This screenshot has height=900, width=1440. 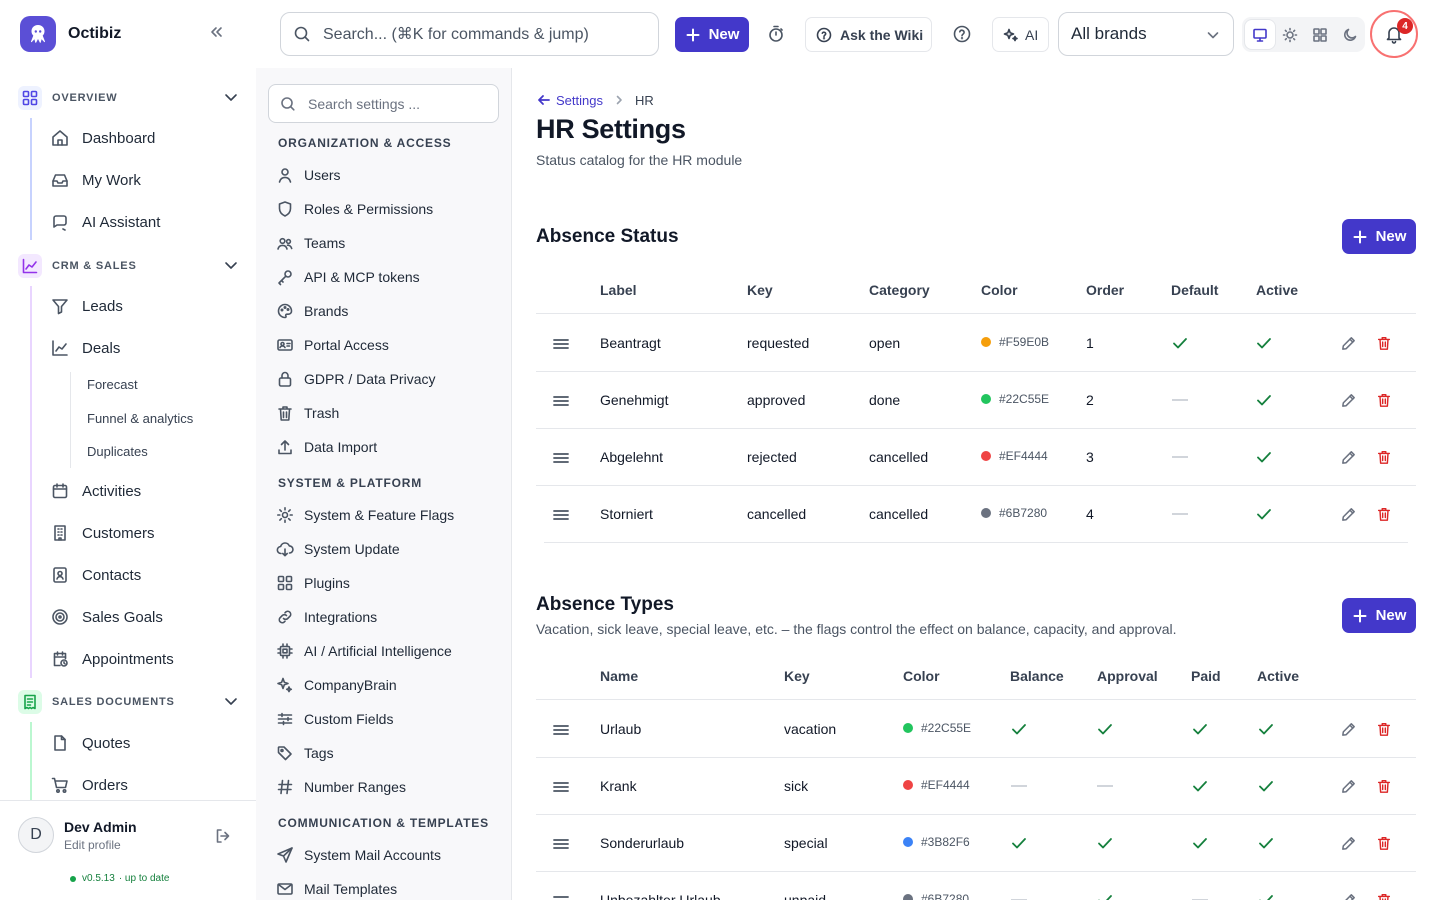 What do you see at coordinates (36, 835) in the screenshot?
I see `avatar: D` at bounding box center [36, 835].